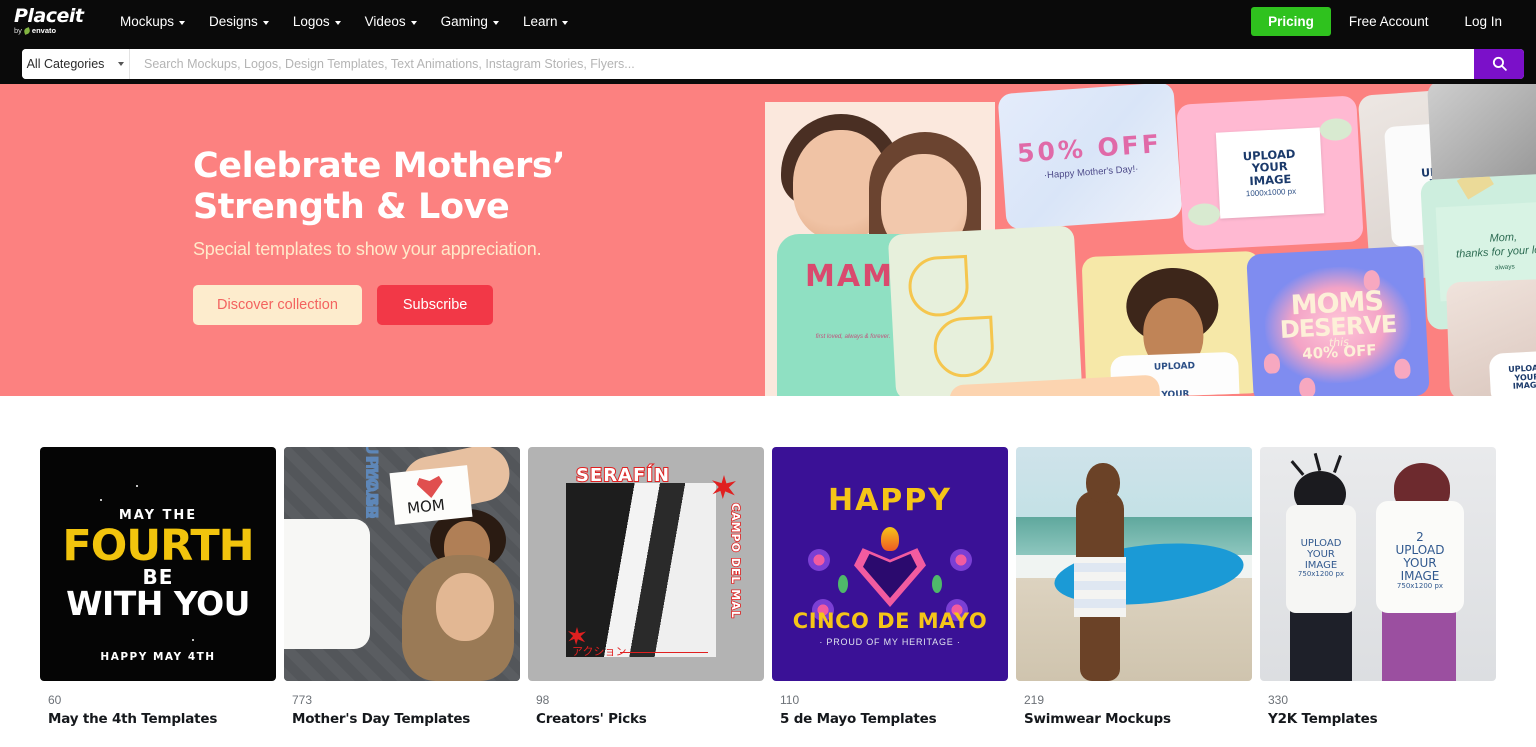 This screenshot has width=1536, height=747. Describe the element at coordinates (664, 652) in the screenshot. I see `rule-decoration` at that location.